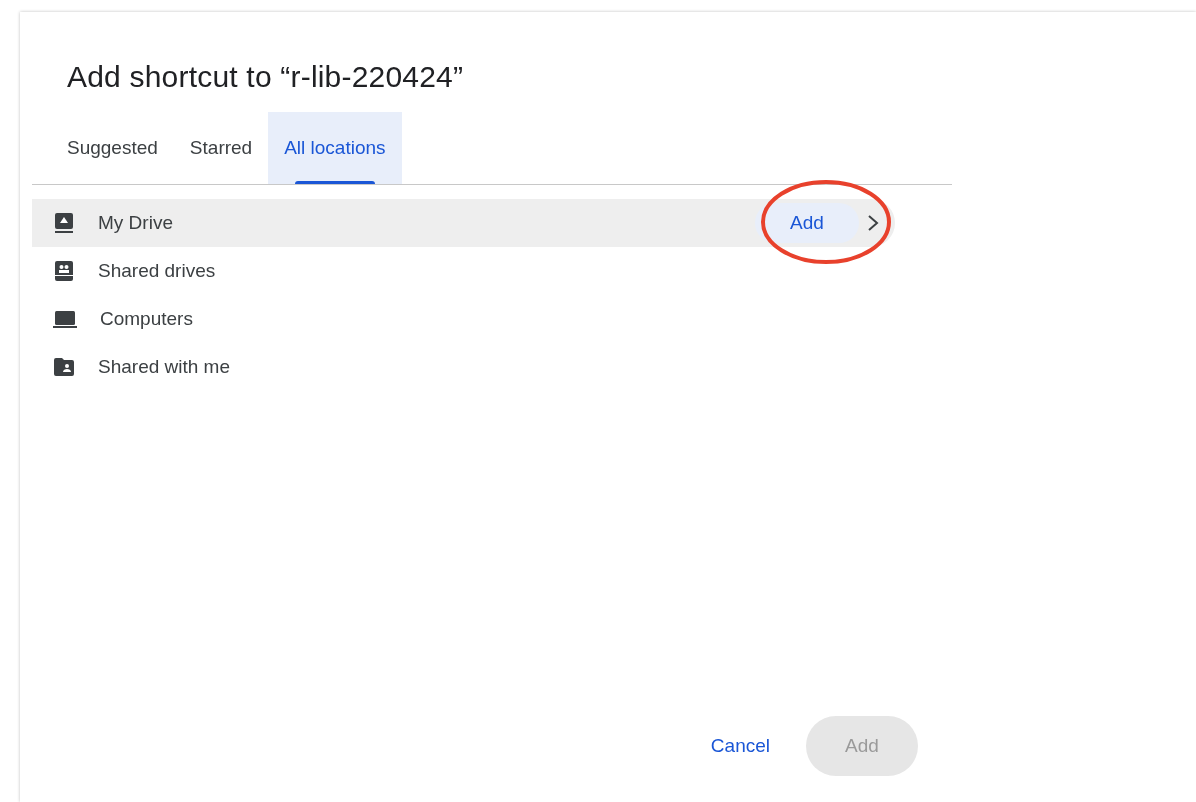 This screenshot has width=1196, height=802. Describe the element at coordinates (463, 367) in the screenshot. I see `location-row: Shared with me` at that location.